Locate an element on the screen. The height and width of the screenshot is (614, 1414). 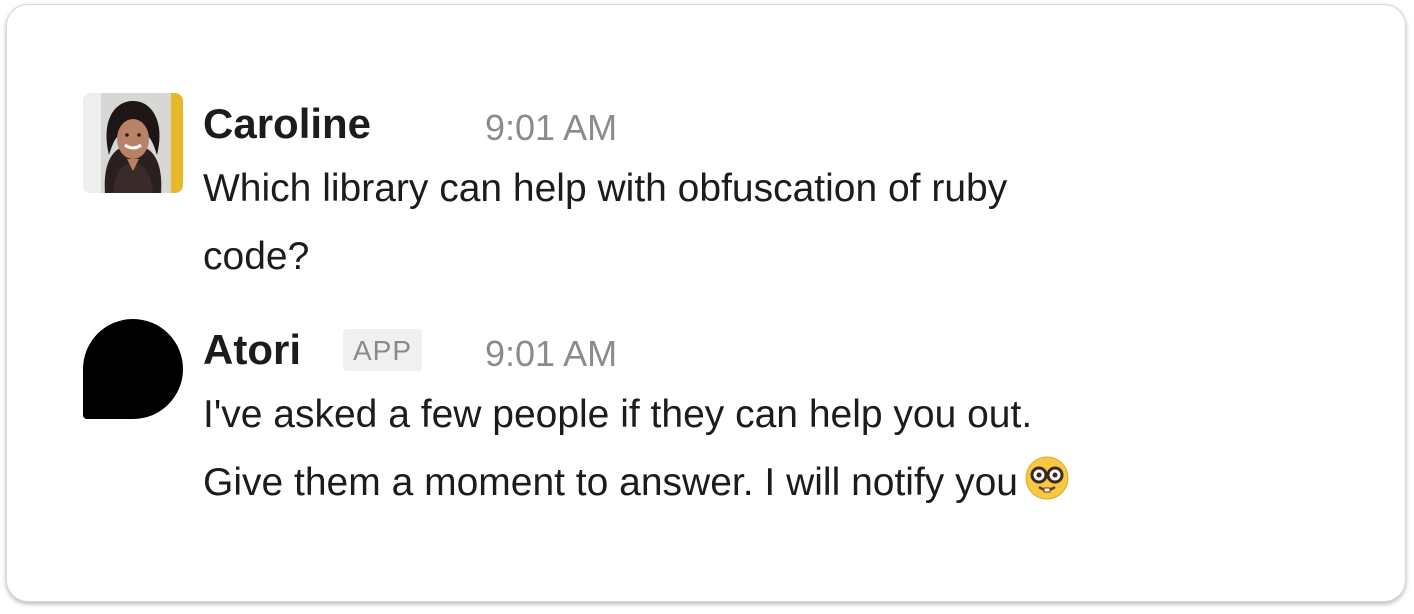
nerd-face-emoji-icon is located at coordinates (1047, 478).